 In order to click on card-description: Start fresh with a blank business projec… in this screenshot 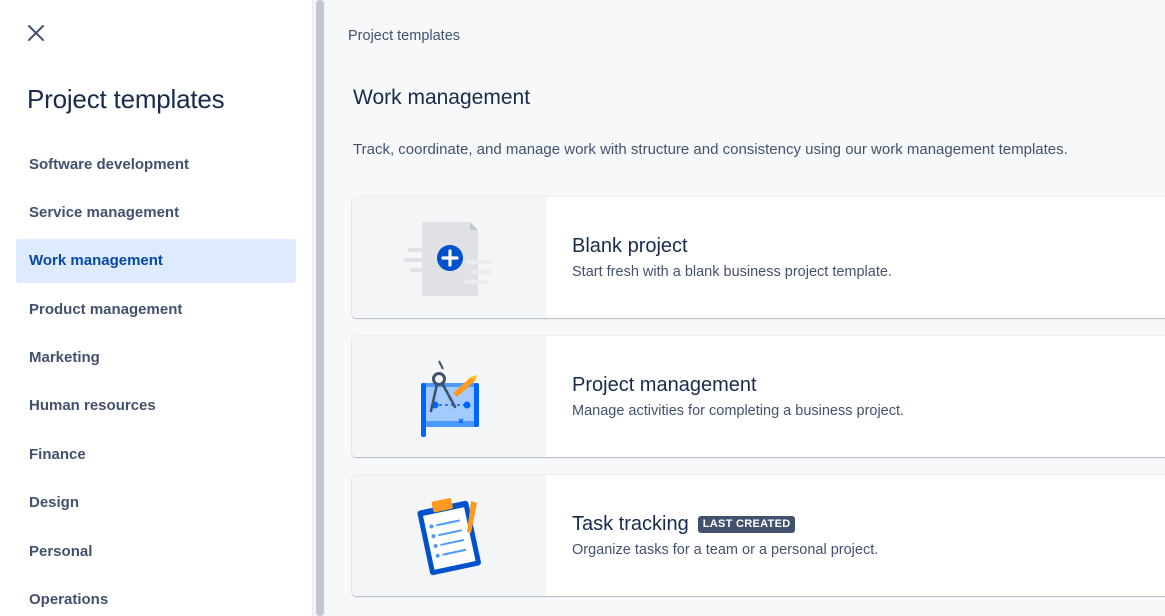, I will do `click(732, 272)`.